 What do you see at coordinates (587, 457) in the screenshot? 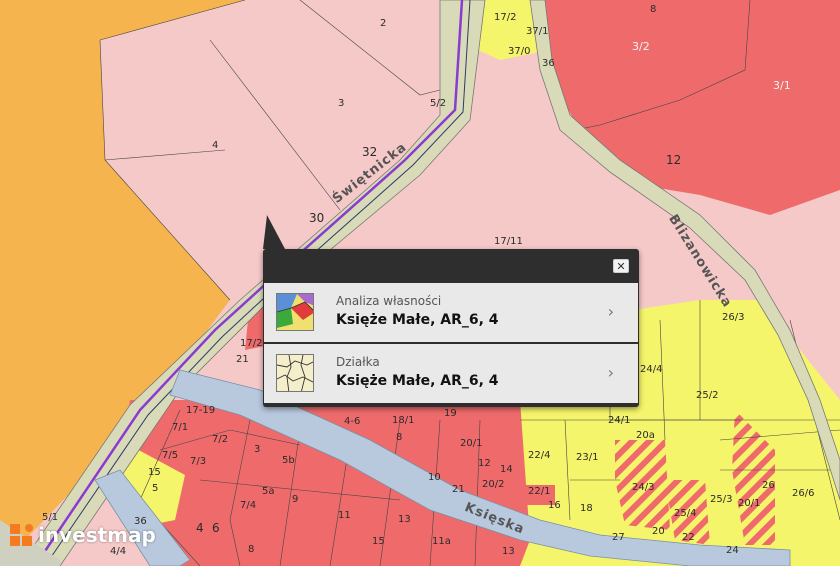
I see `parcel-label: 23/1` at bounding box center [587, 457].